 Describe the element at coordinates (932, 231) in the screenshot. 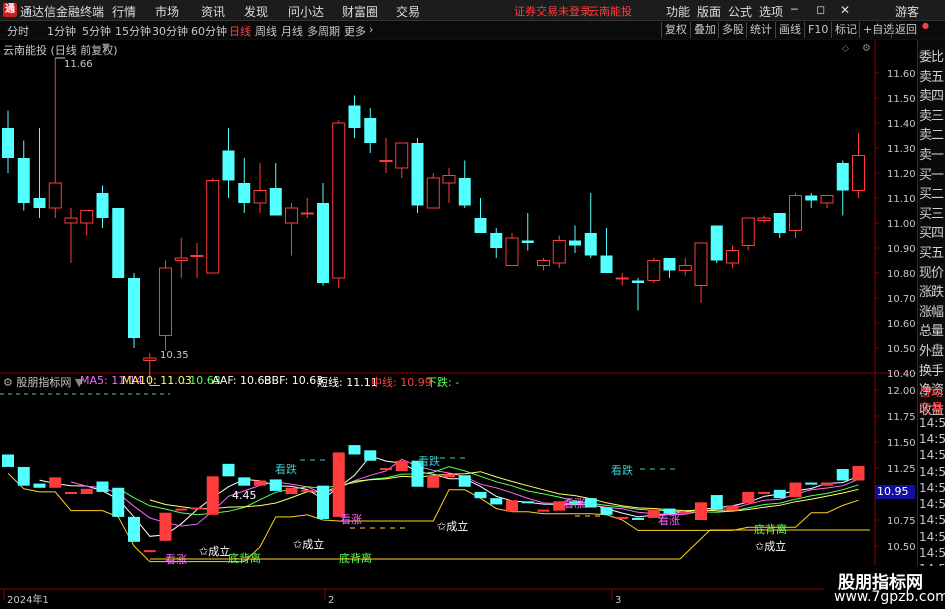

I see `side-panel-item: 买四` at that location.